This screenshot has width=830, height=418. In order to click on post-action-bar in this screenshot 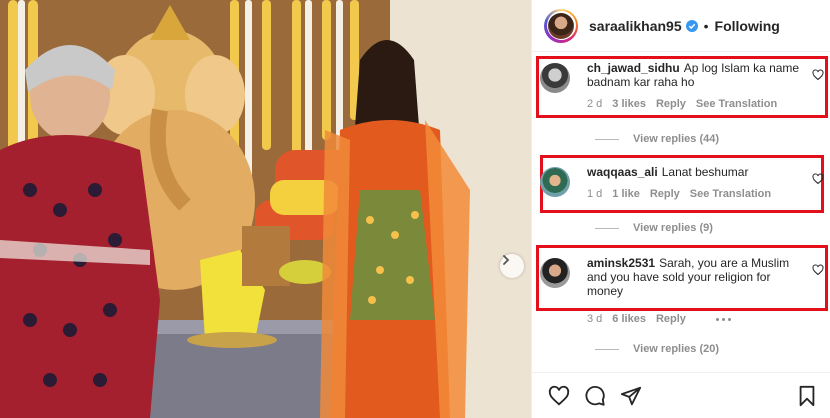, I will do `click(681, 395)`.